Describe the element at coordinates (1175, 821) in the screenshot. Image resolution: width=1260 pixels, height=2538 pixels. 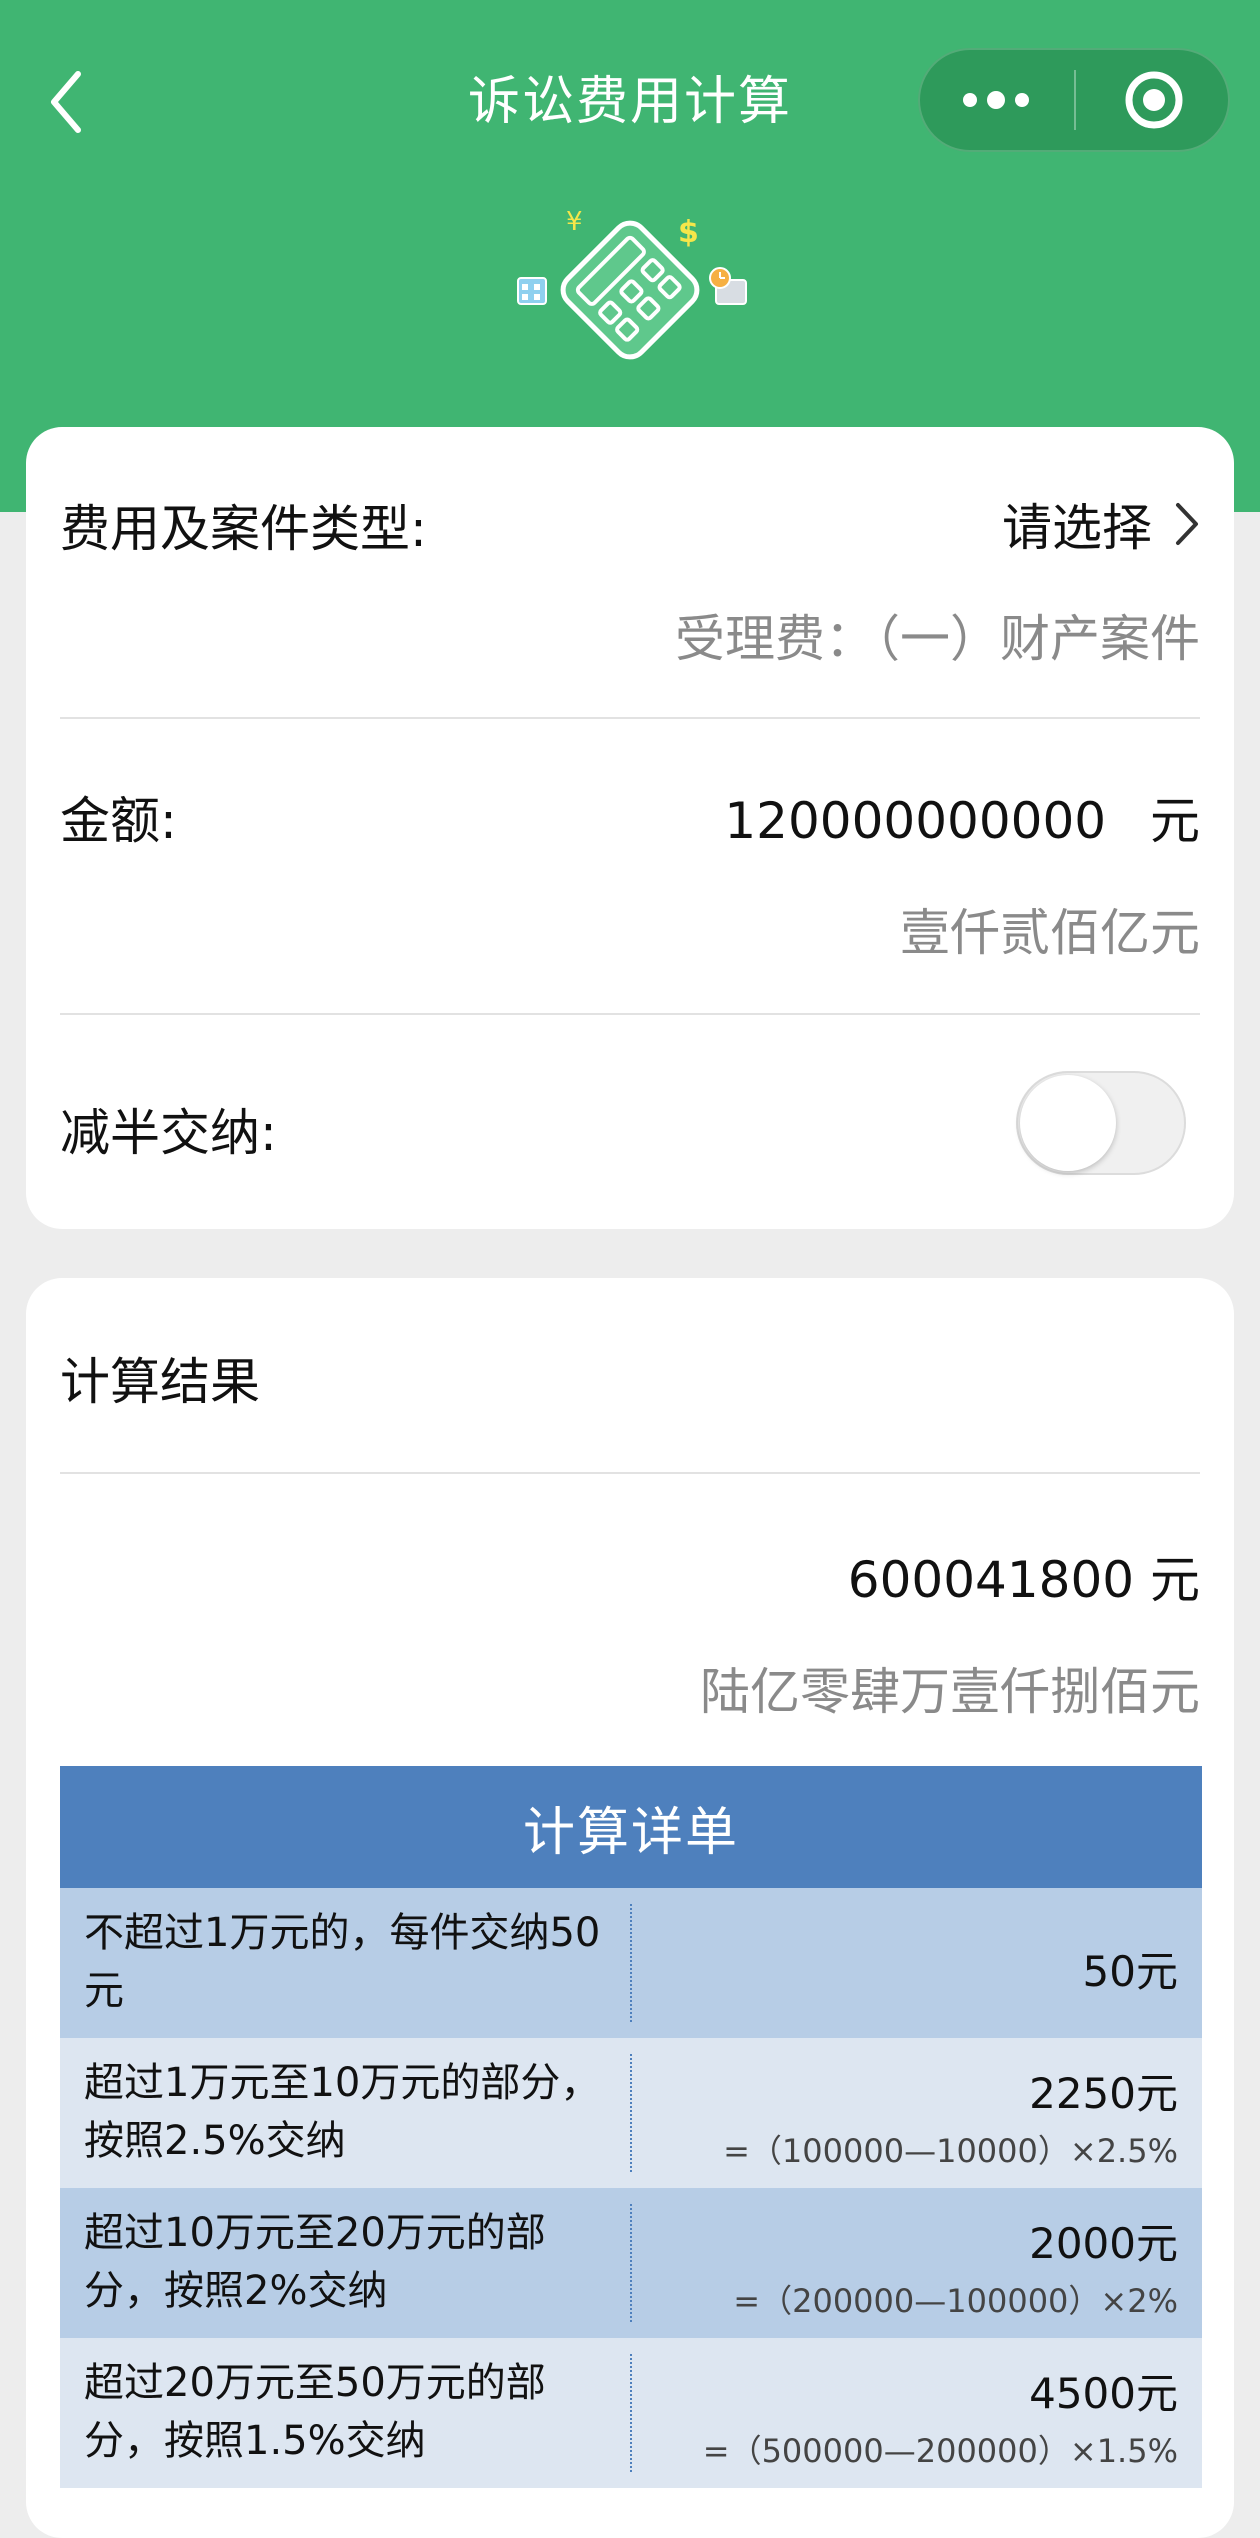
I see `amount-unit: 元` at that location.